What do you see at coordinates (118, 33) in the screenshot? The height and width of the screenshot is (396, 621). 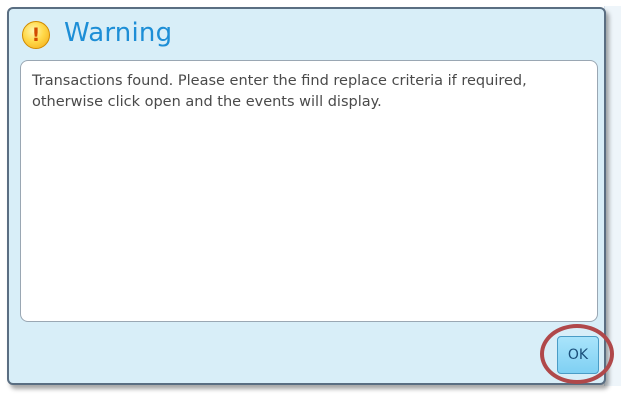 I see `dialog-title: Warning` at bounding box center [118, 33].